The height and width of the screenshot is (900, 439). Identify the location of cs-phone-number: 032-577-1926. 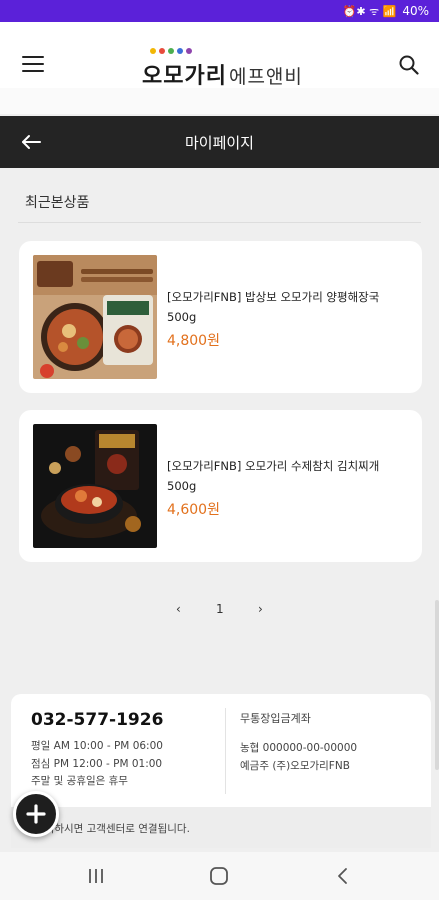
(97, 720).